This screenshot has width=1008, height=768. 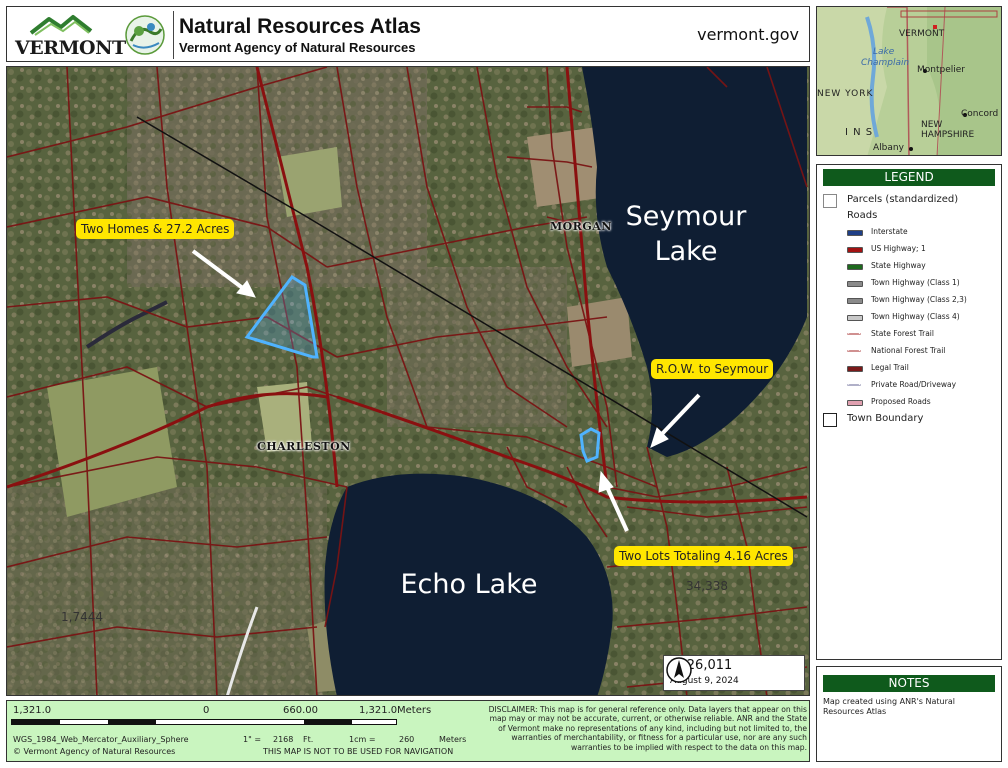 What do you see at coordinates (902, 333) in the screenshot?
I see `legend-road-label: State Forest Trail` at bounding box center [902, 333].